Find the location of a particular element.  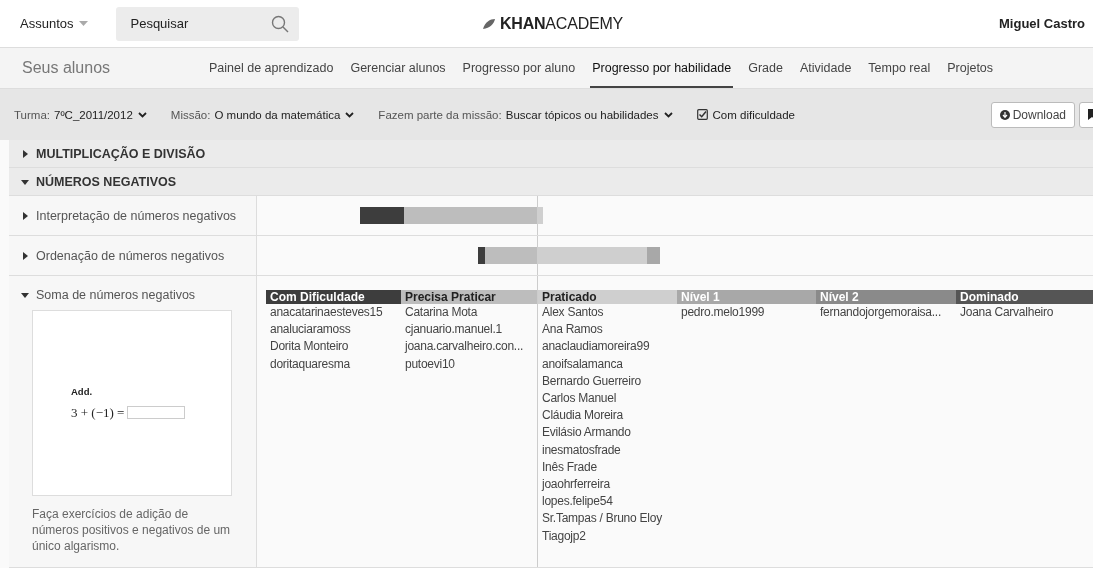

nav-tab: Grade is located at coordinates (765, 68).